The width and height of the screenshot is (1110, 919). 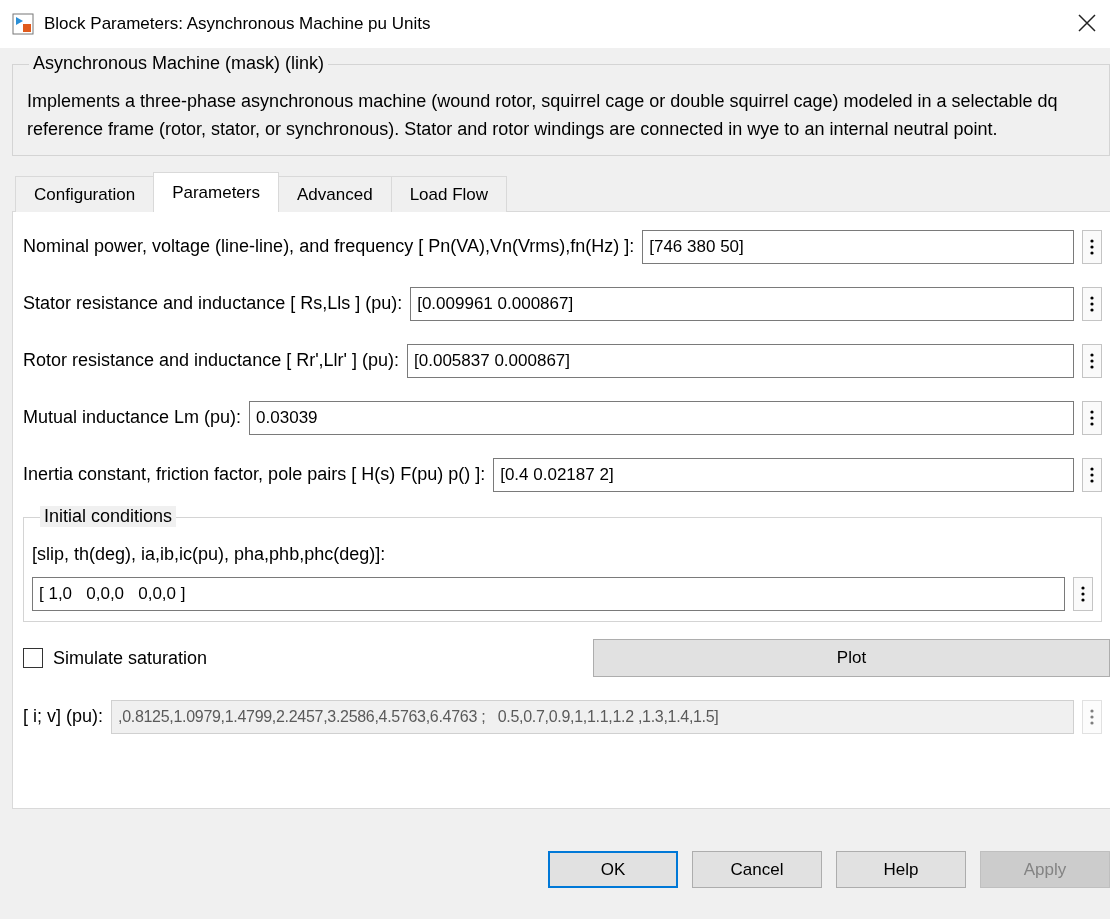 I want to click on checkbox, so click(x=33, y=658).